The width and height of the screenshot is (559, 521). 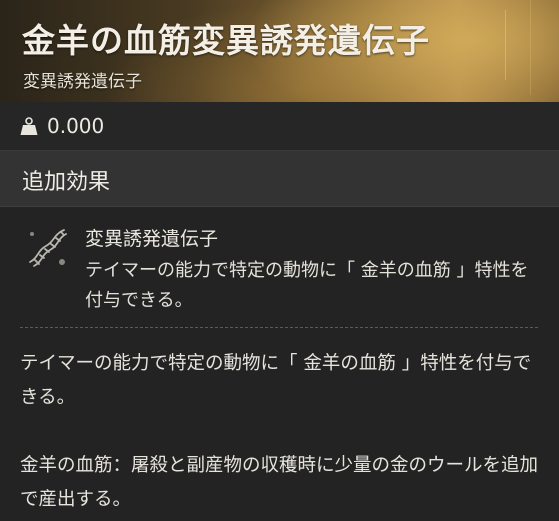 What do you see at coordinates (47, 247) in the screenshot?
I see `dna-helix-icon` at bounding box center [47, 247].